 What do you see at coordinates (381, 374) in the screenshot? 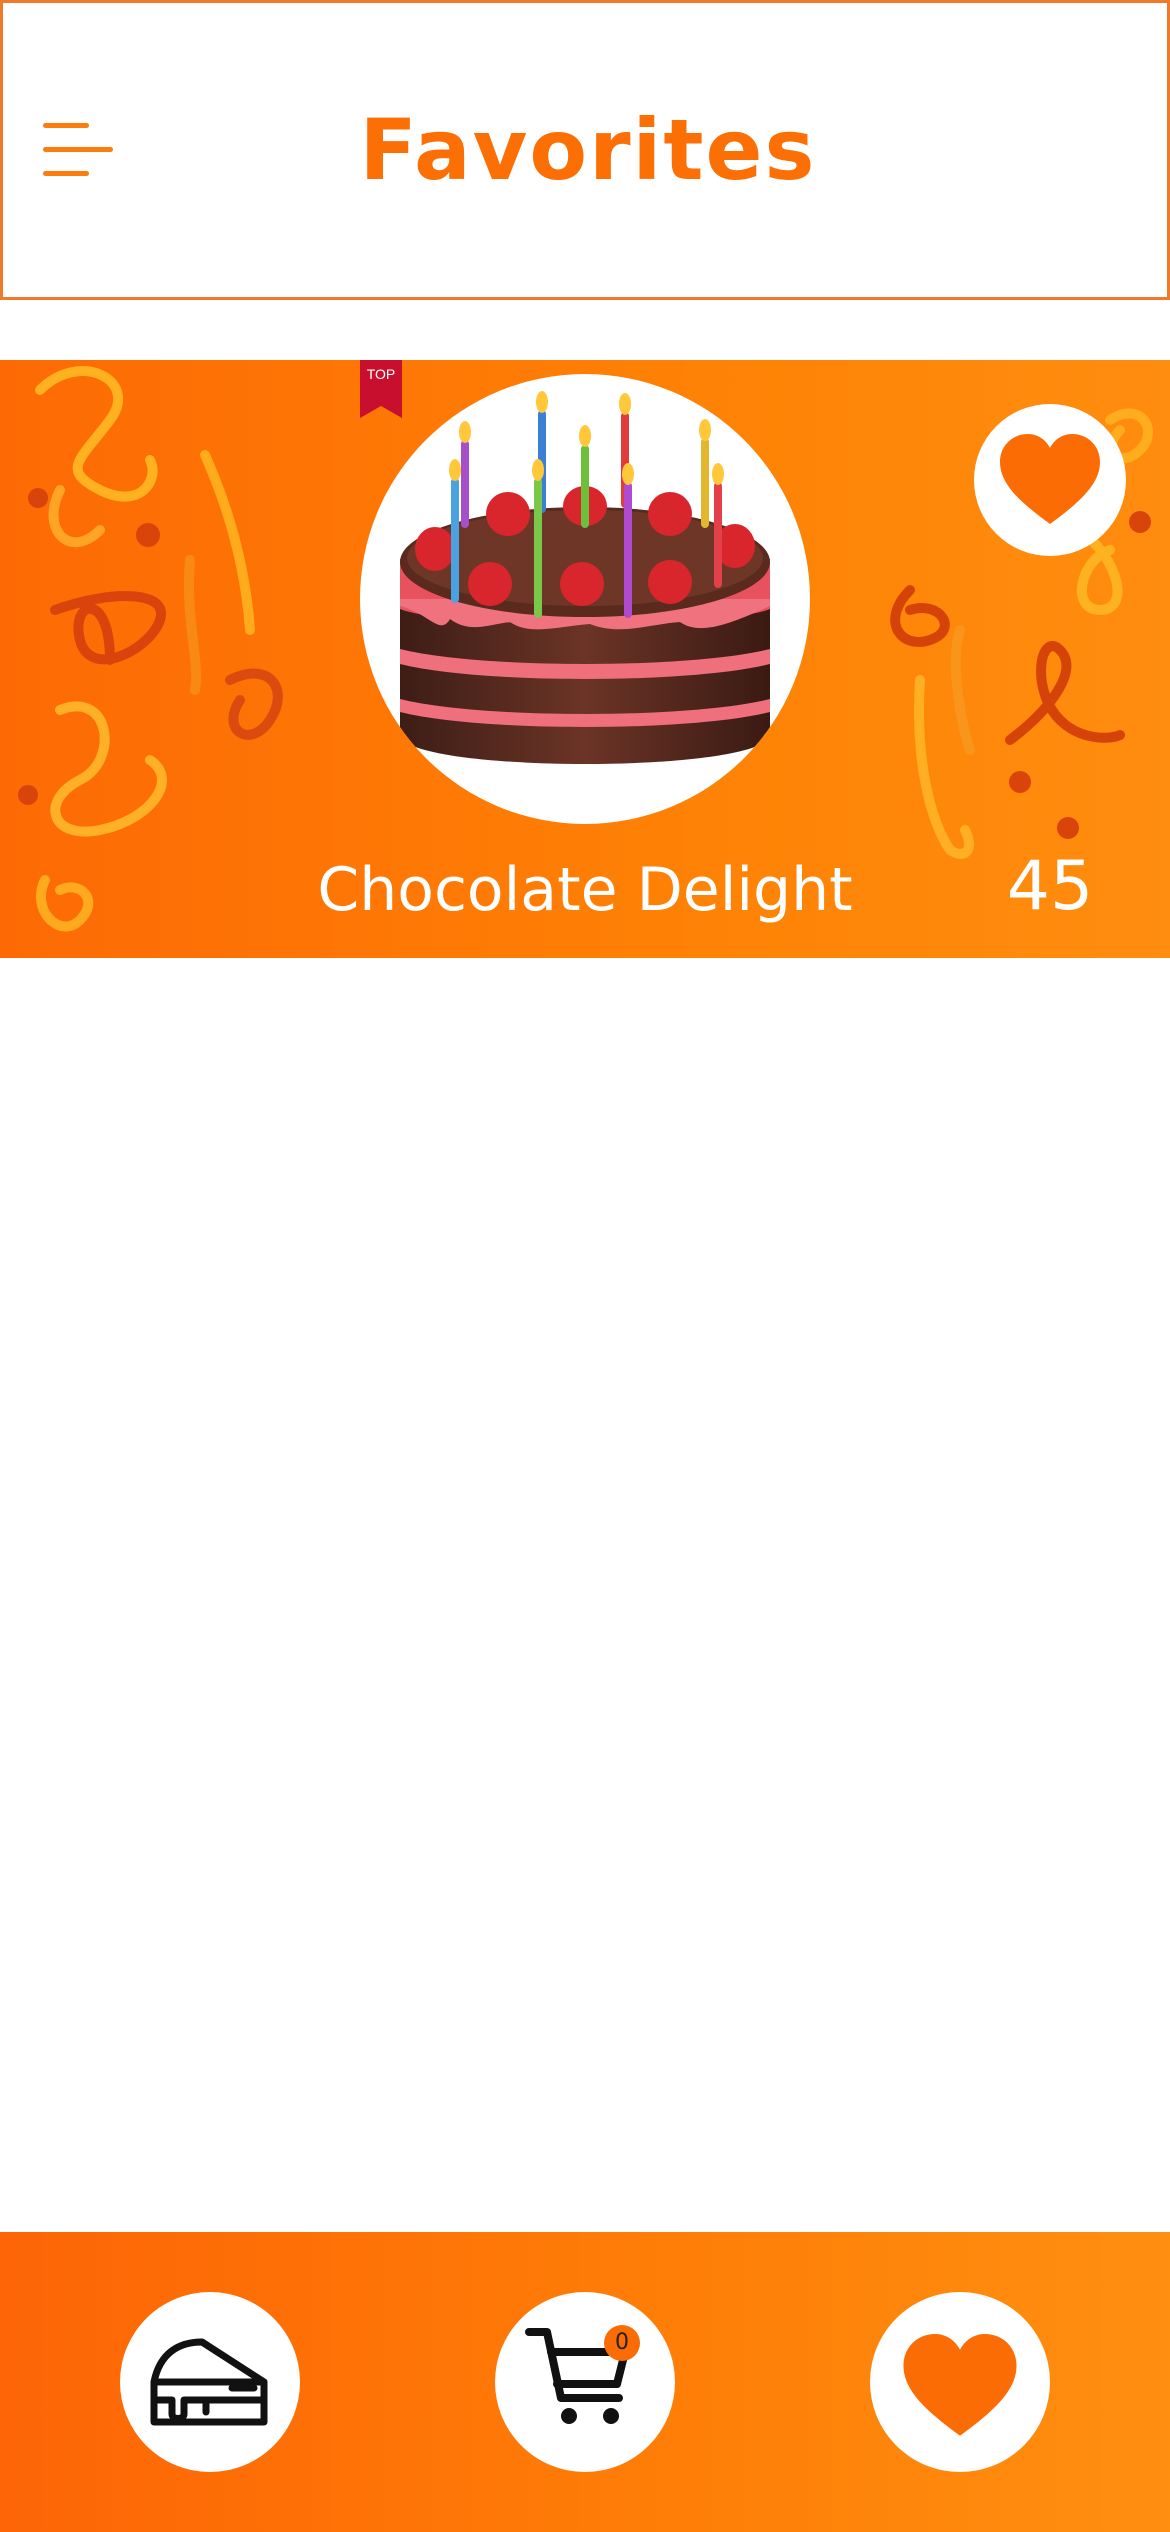
I see `top-badge-label: TOP` at bounding box center [381, 374].